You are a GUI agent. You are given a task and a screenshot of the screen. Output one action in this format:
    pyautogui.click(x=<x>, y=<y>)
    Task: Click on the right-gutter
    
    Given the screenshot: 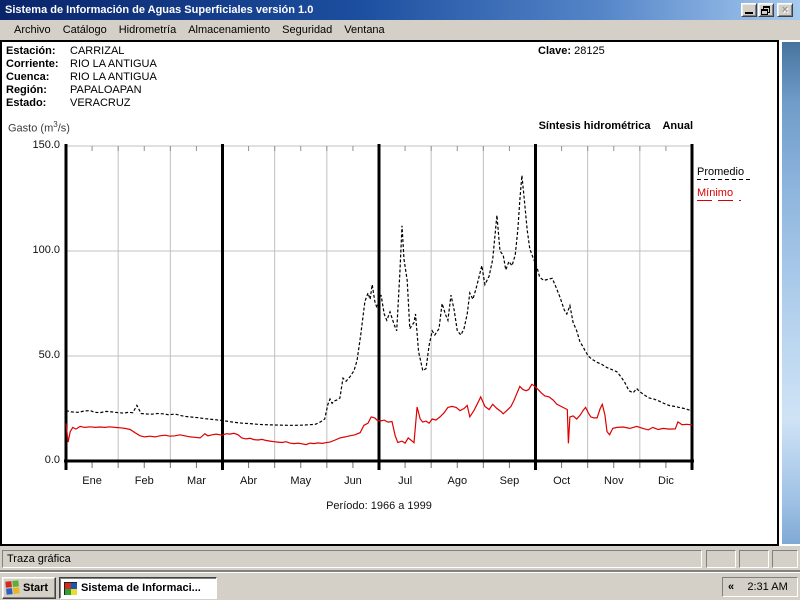 What is the action you would take?
    pyautogui.click(x=789, y=293)
    